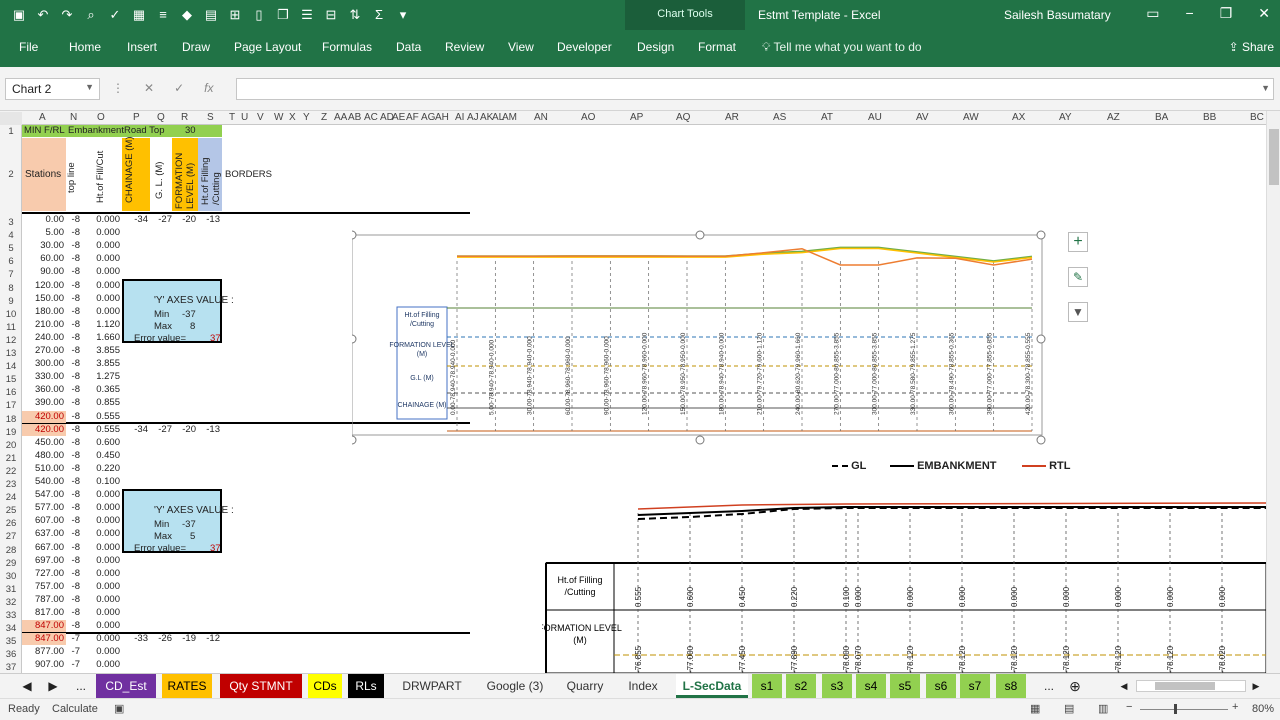 Image resolution: width=1280 pixels, height=720 pixels. I want to click on col-header-ah: AH, so click(442, 117).